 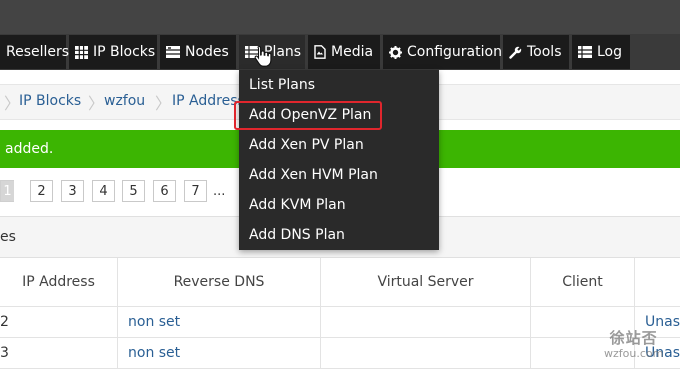 I want to click on nav-configuration-label: Configuration, so click(x=454, y=52).